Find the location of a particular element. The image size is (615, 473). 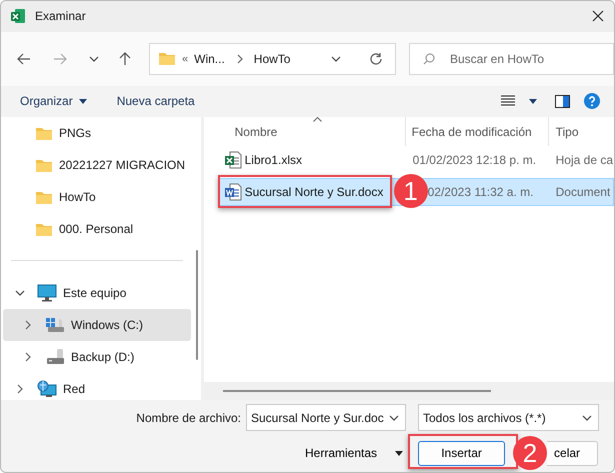

spreadsheet-file-icon is located at coordinates (233, 160).